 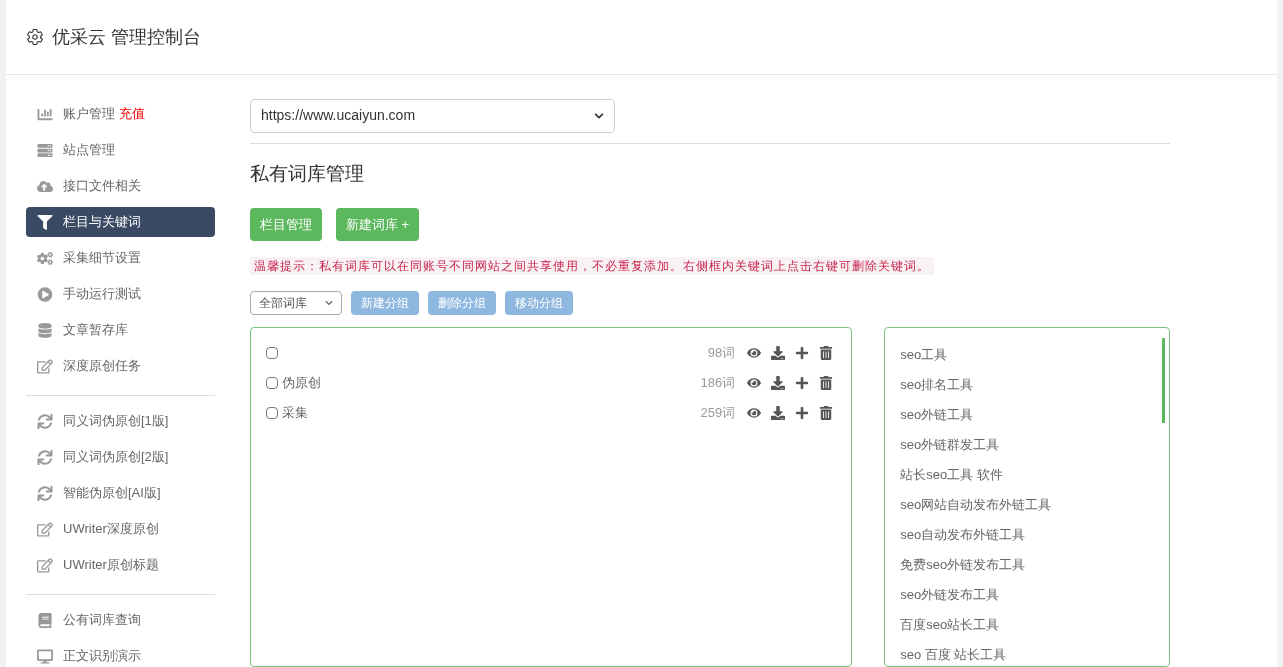 What do you see at coordinates (45, 150) in the screenshot?
I see `server-icon` at bounding box center [45, 150].